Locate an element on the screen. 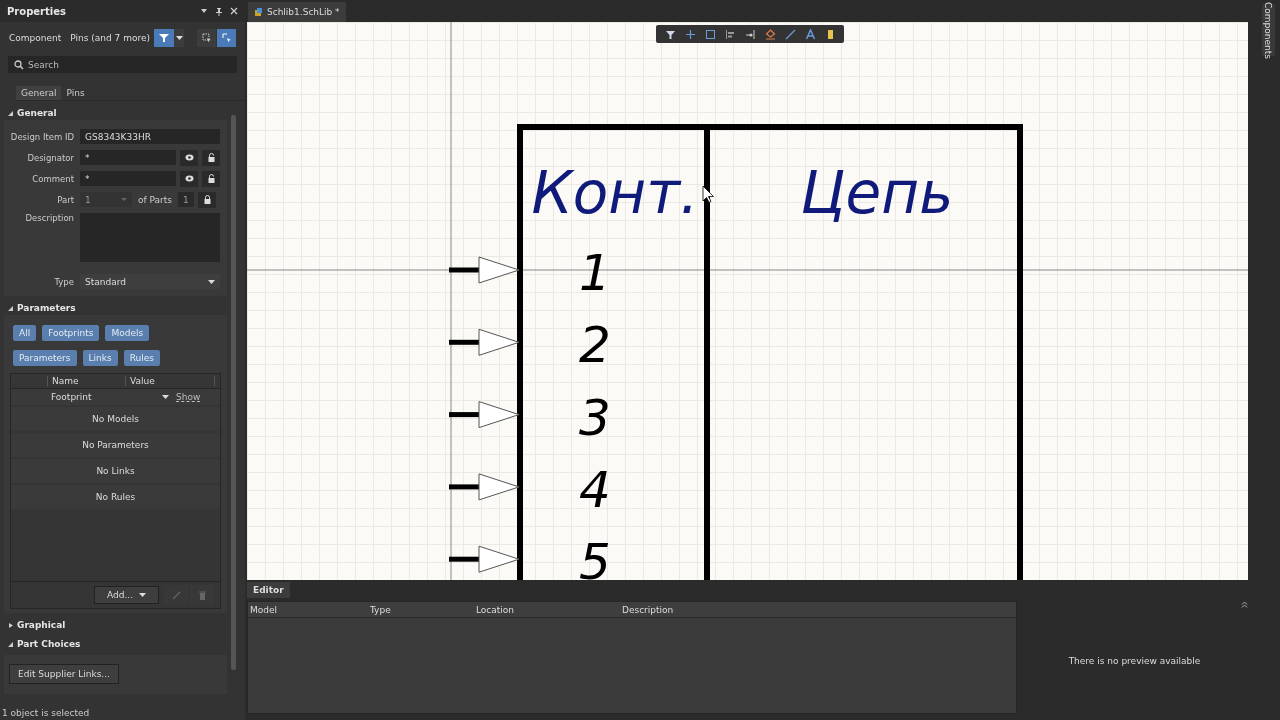 This screenshot has width=1280, height=720. document-tab: Schlib1.SchLib * is located at coordinates (297, 12).